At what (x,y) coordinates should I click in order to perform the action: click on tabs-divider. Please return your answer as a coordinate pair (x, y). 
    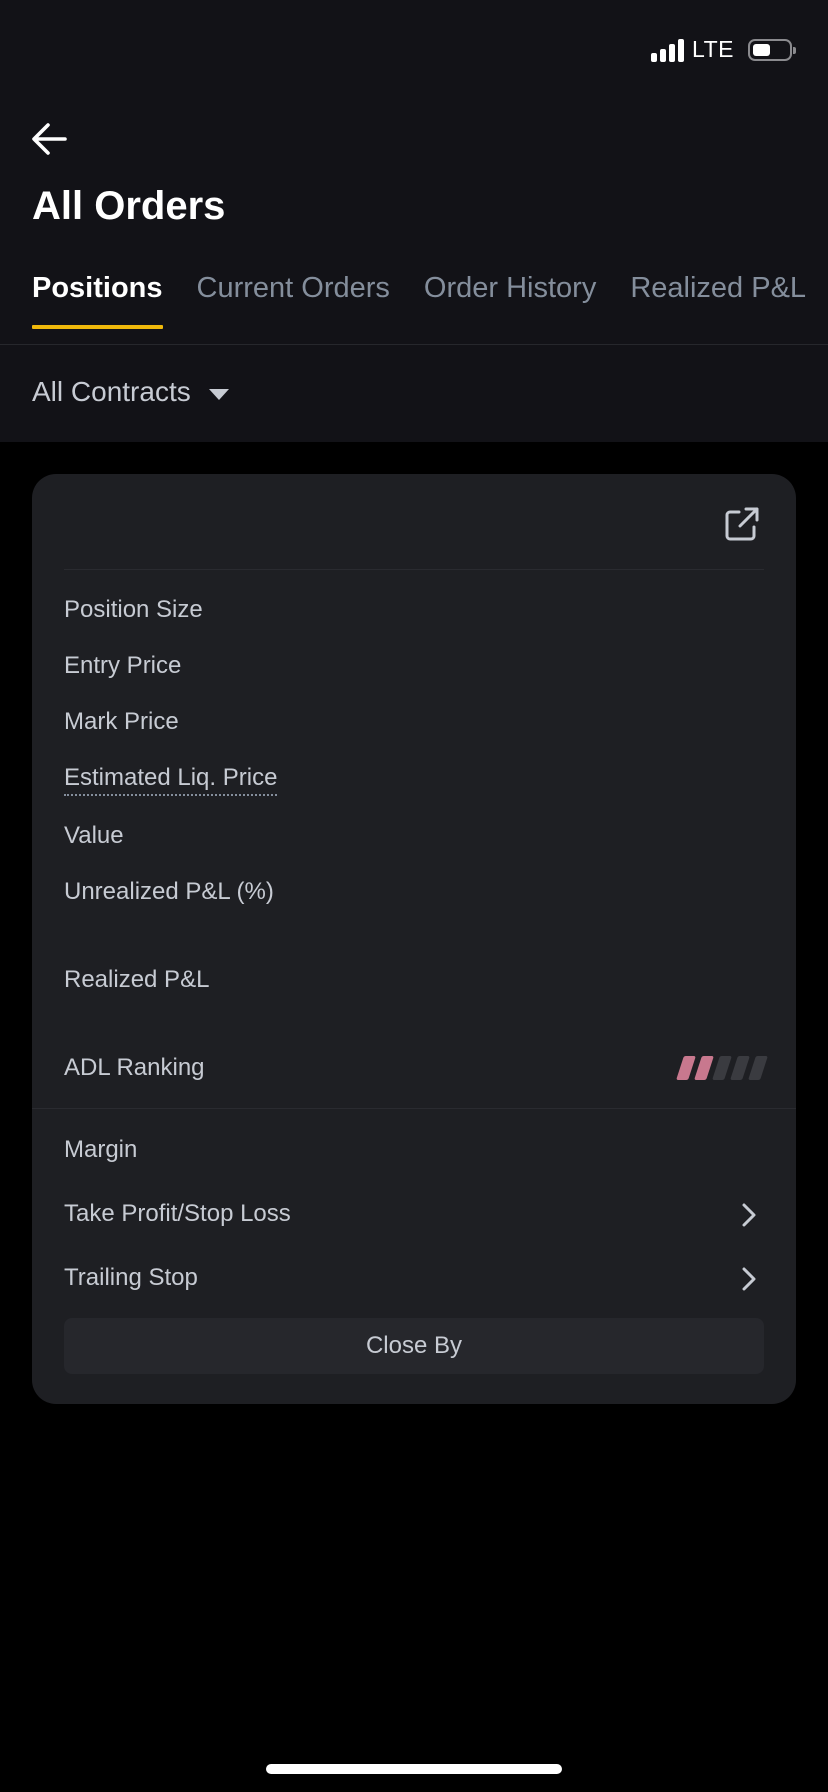
    Looking at the image, I should click on (414, 344).